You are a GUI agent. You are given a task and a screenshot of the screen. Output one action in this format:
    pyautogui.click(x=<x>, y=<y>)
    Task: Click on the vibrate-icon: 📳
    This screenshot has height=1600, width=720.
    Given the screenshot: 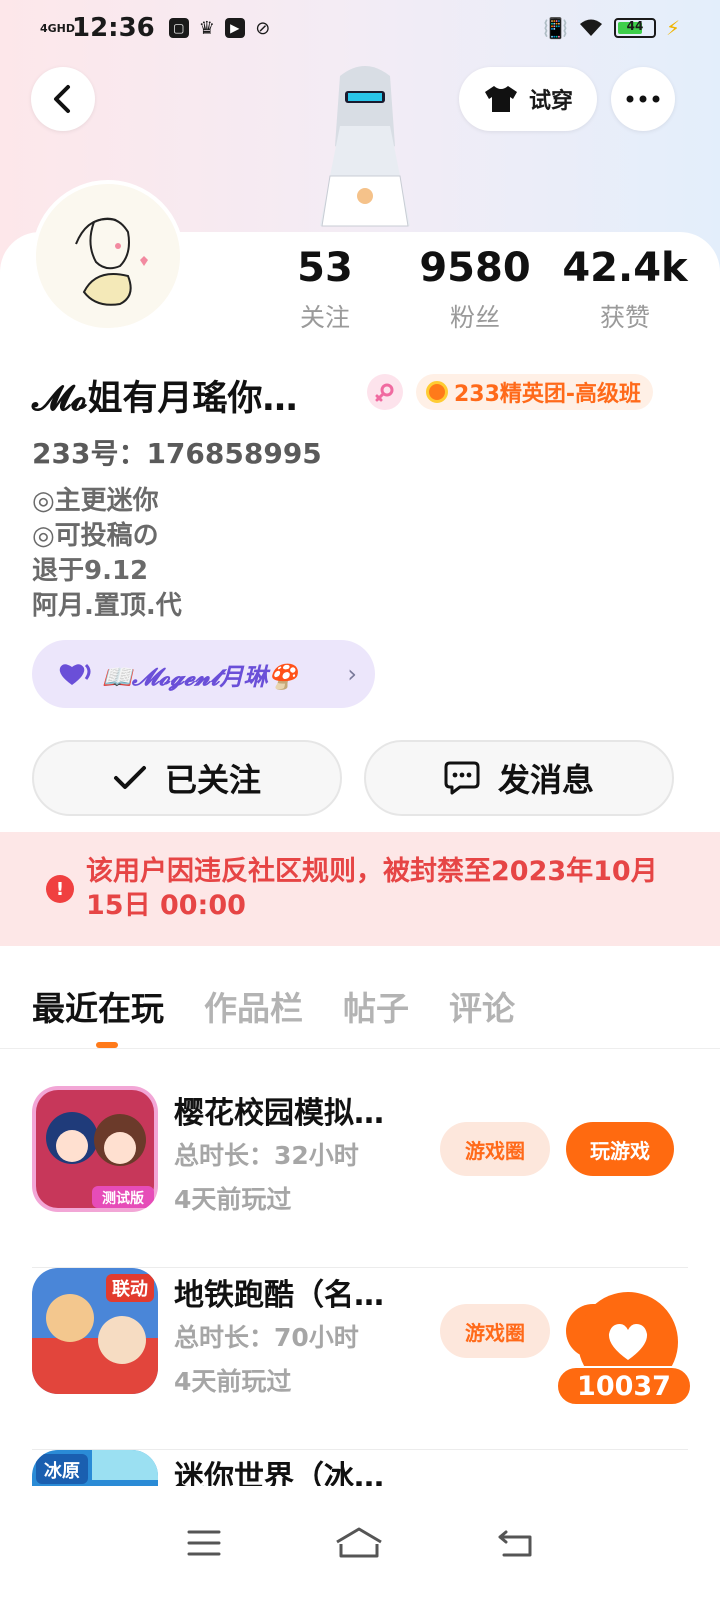 What is the action you would take?
    pyautogui.click(x=555, y=28)
    